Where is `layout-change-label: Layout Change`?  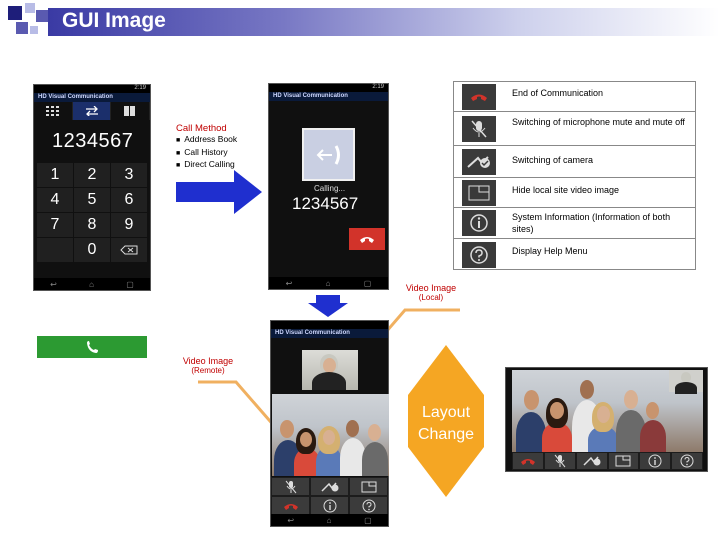 layout-change-label: Layout Change is located at coordinates (446, 423).